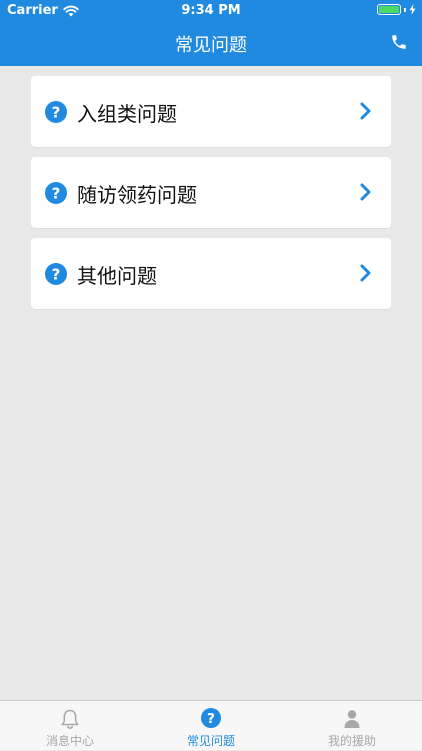 This screenshot has width=422, height=751. I want to click on tab-label: 消息中心, so click(69, 741).